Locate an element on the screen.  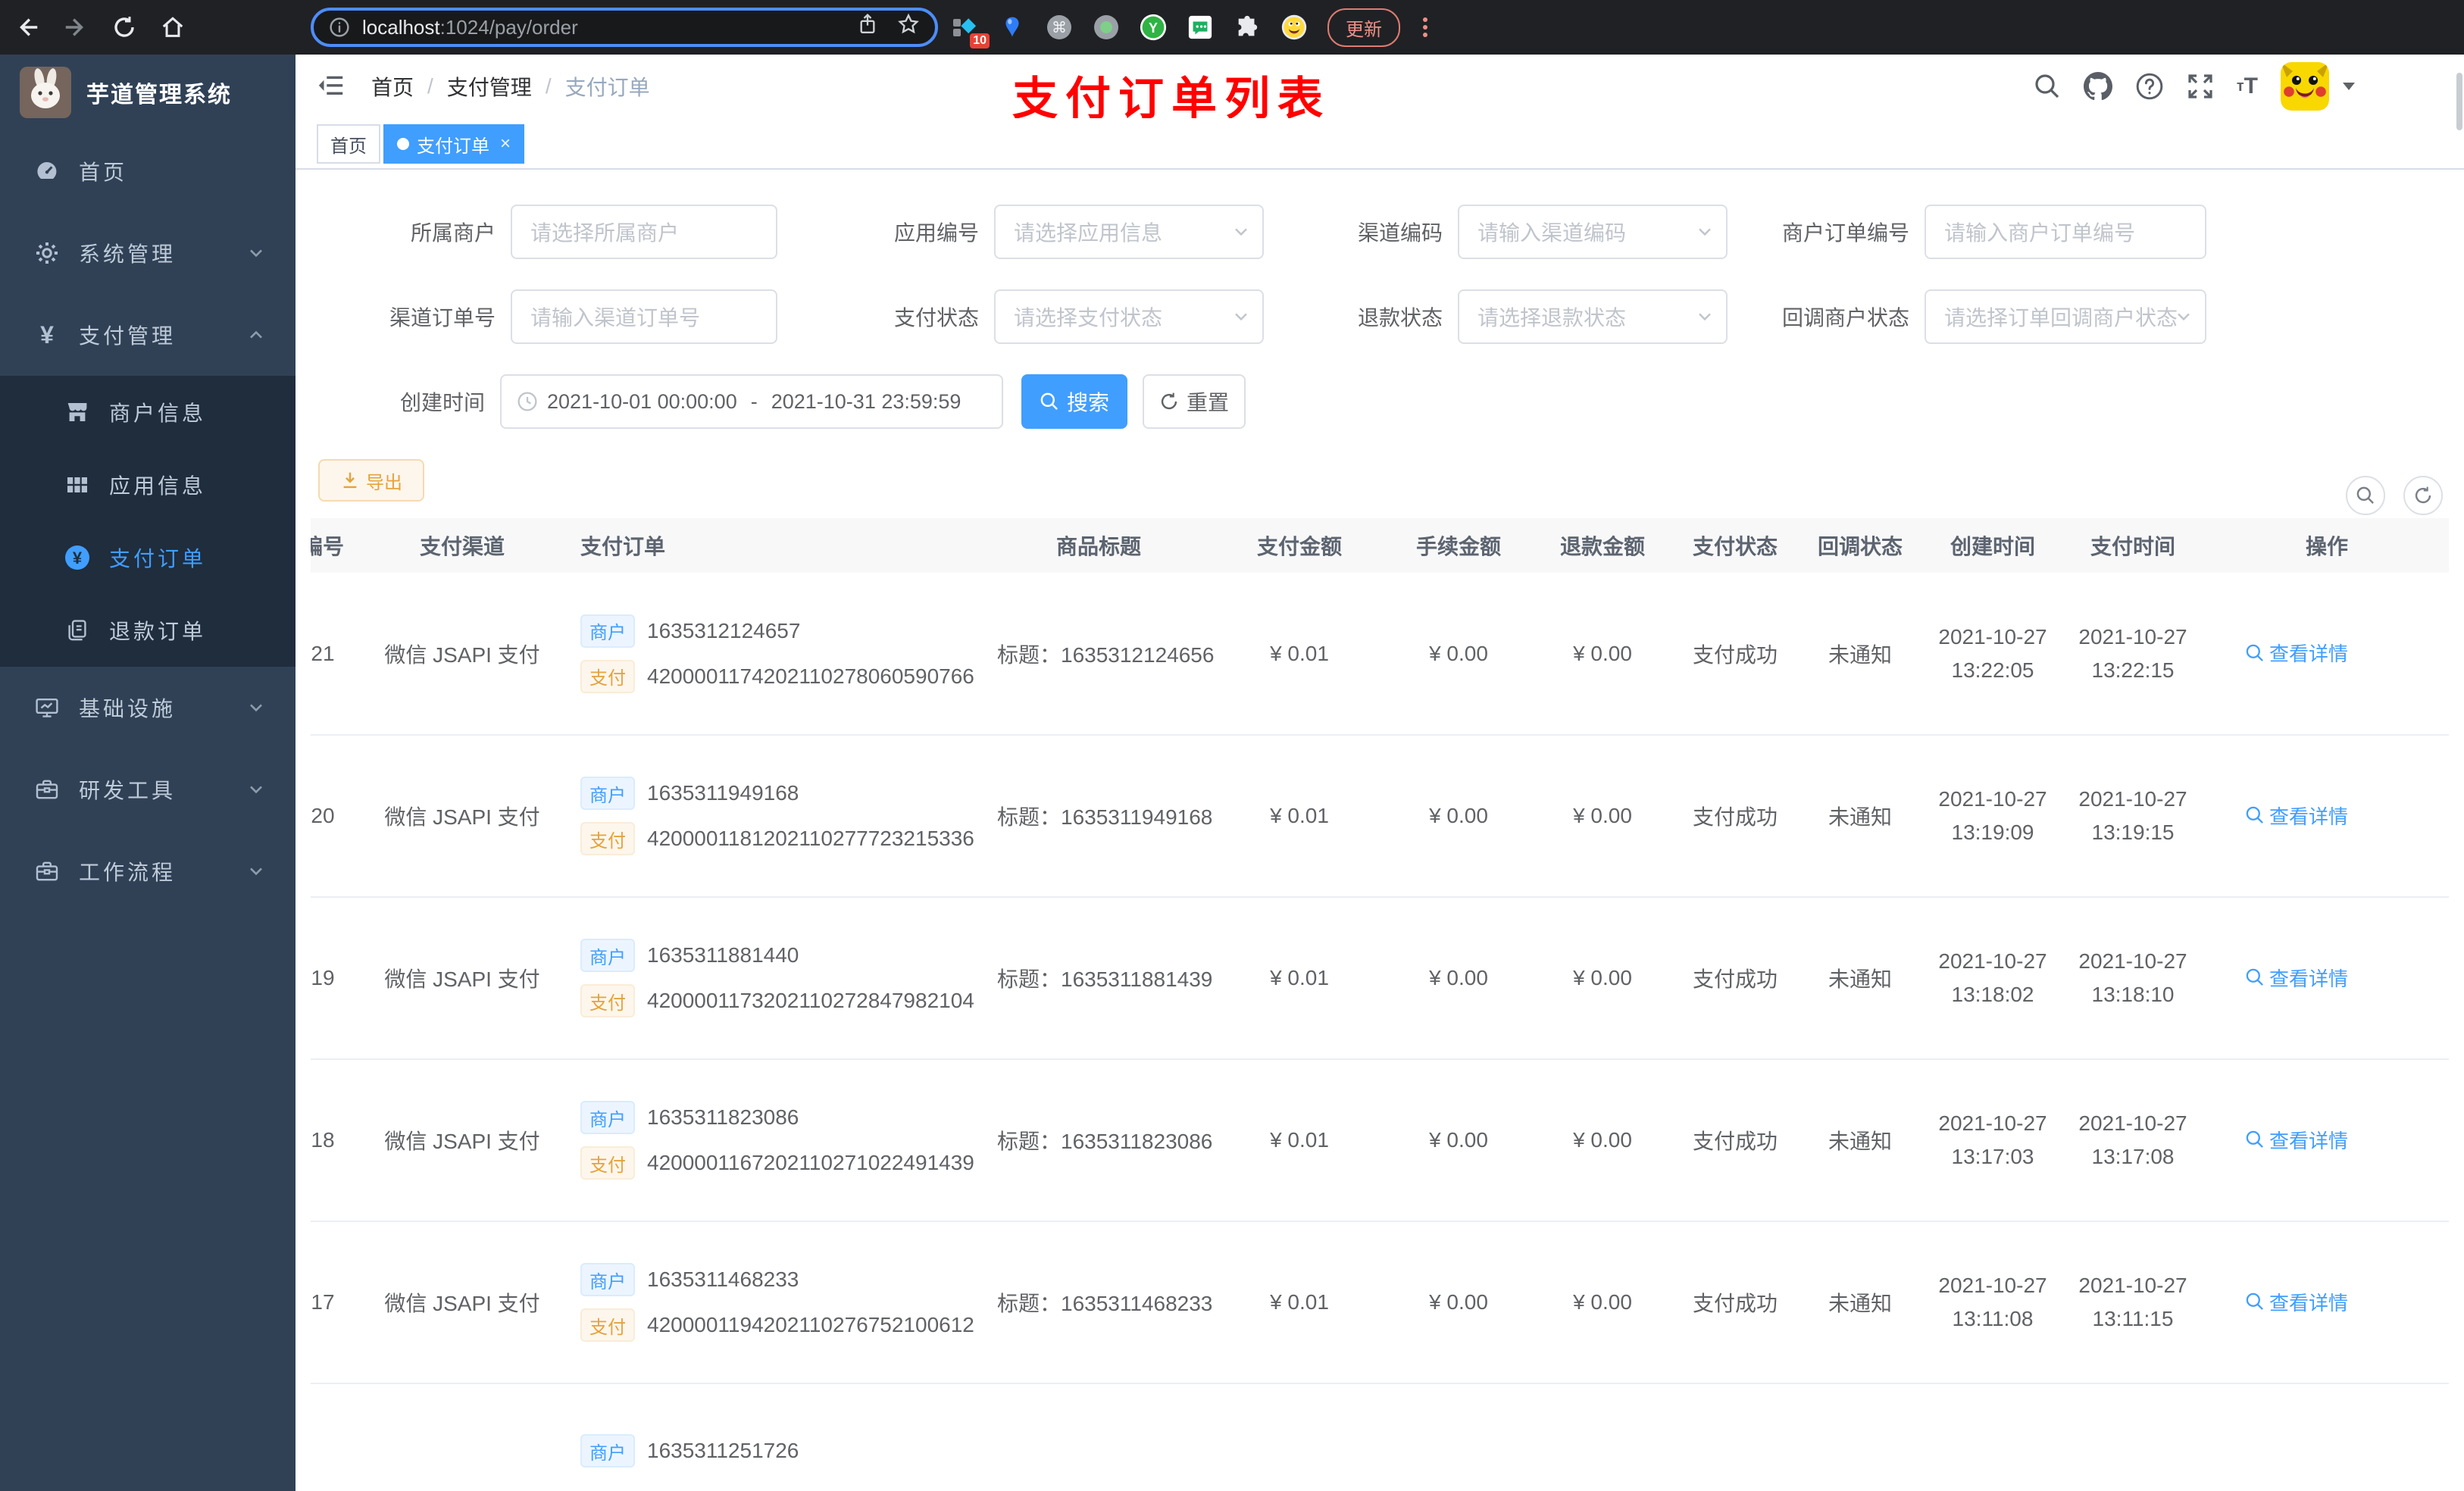
filter-pay-status-select: 请选择支付状态 is located at coordinates (1129, 316).